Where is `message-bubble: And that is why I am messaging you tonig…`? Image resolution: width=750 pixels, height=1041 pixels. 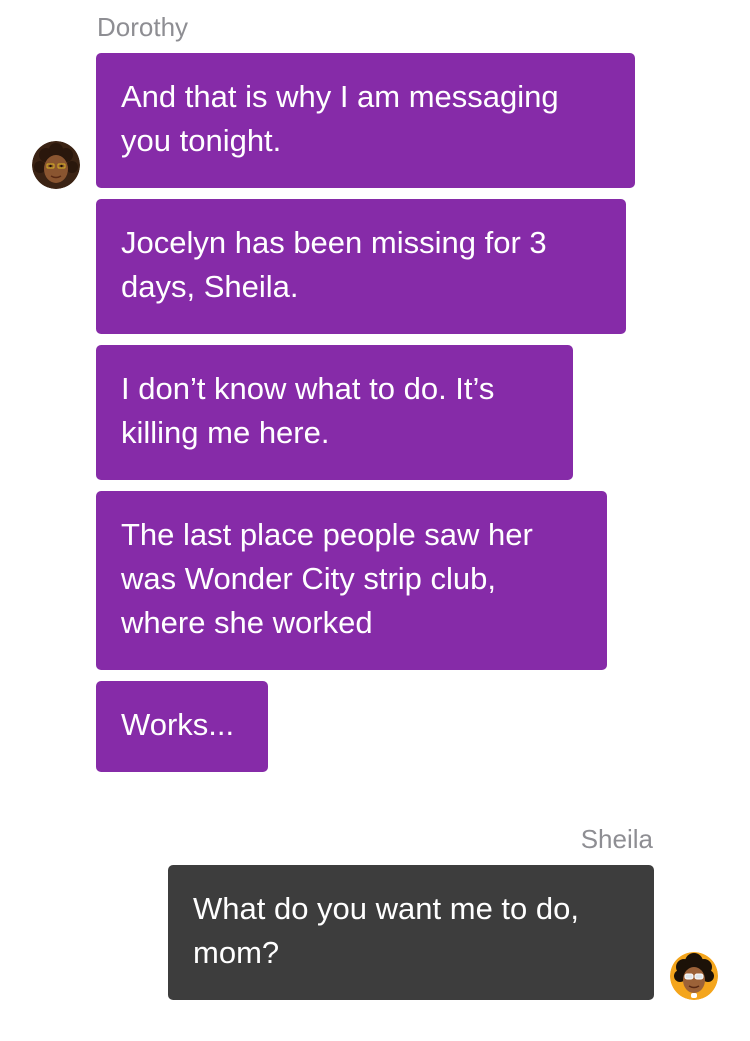
message-bubble: And that is why I am messaging you tonig… is located at coordinates (365, 120).